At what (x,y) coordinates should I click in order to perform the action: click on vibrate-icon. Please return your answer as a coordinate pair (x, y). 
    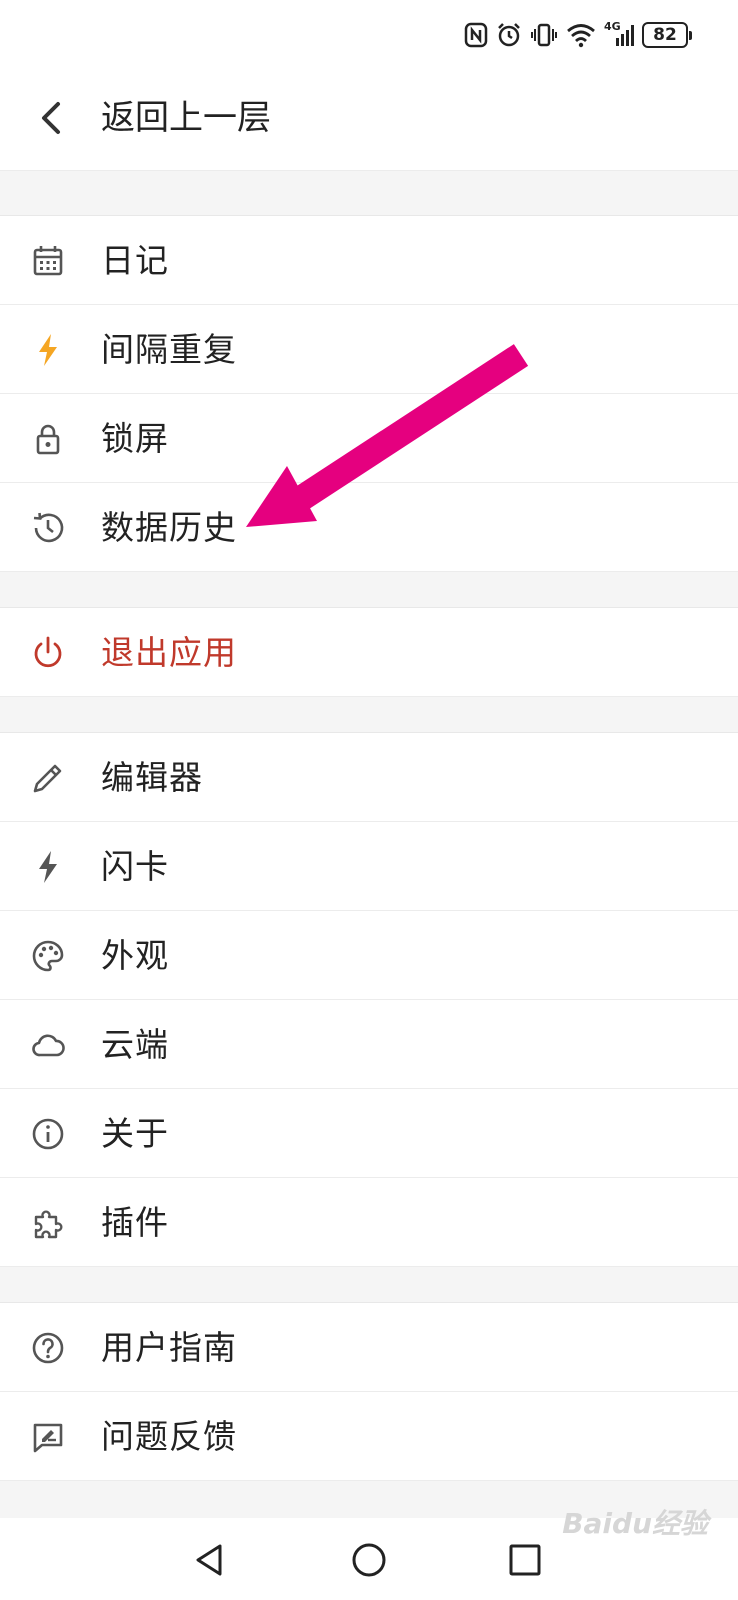
    Looking at the image, I should click on (544, 35).